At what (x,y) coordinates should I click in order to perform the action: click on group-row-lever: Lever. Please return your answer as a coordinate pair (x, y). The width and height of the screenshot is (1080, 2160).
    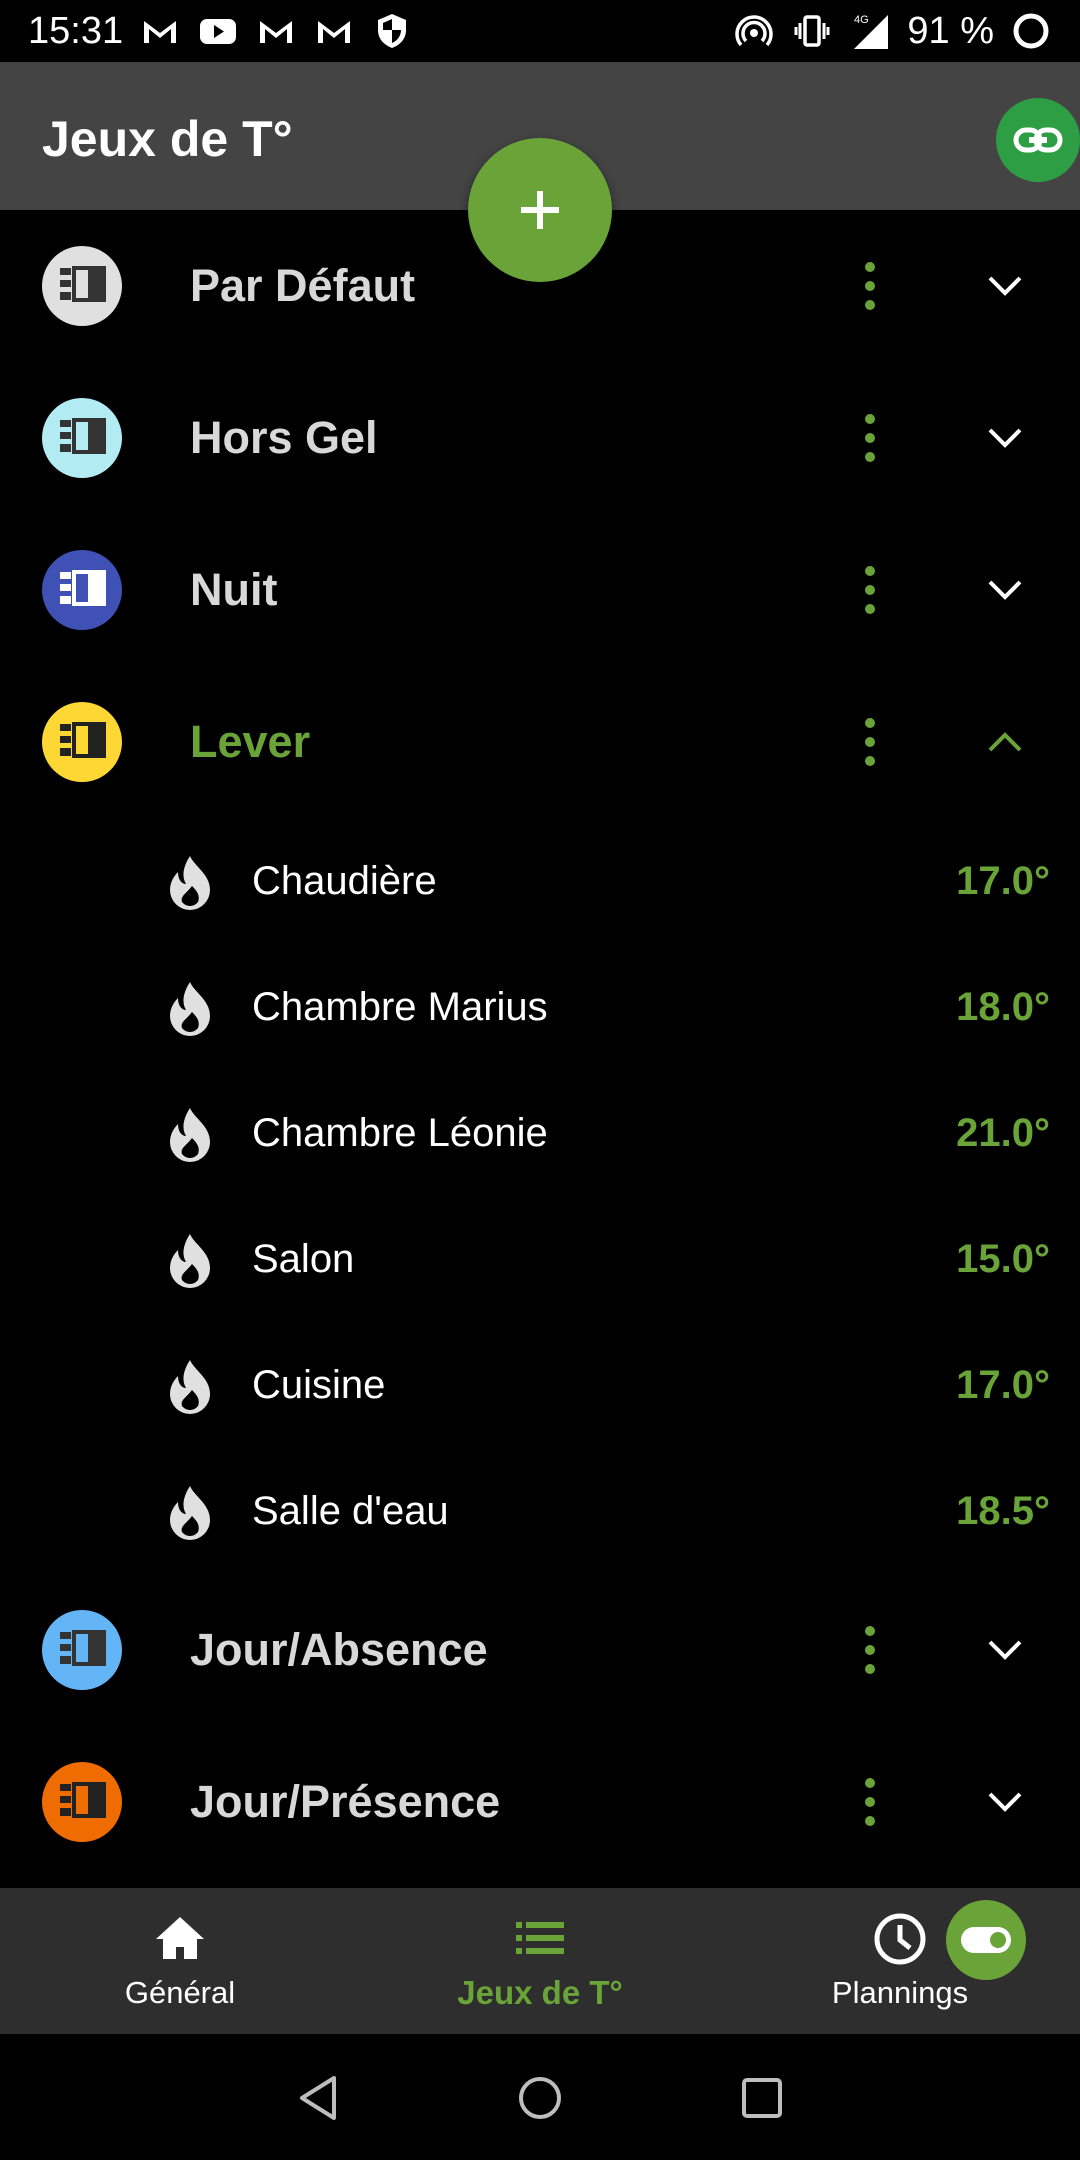
    Looking at the image, I should click on (540, 742).